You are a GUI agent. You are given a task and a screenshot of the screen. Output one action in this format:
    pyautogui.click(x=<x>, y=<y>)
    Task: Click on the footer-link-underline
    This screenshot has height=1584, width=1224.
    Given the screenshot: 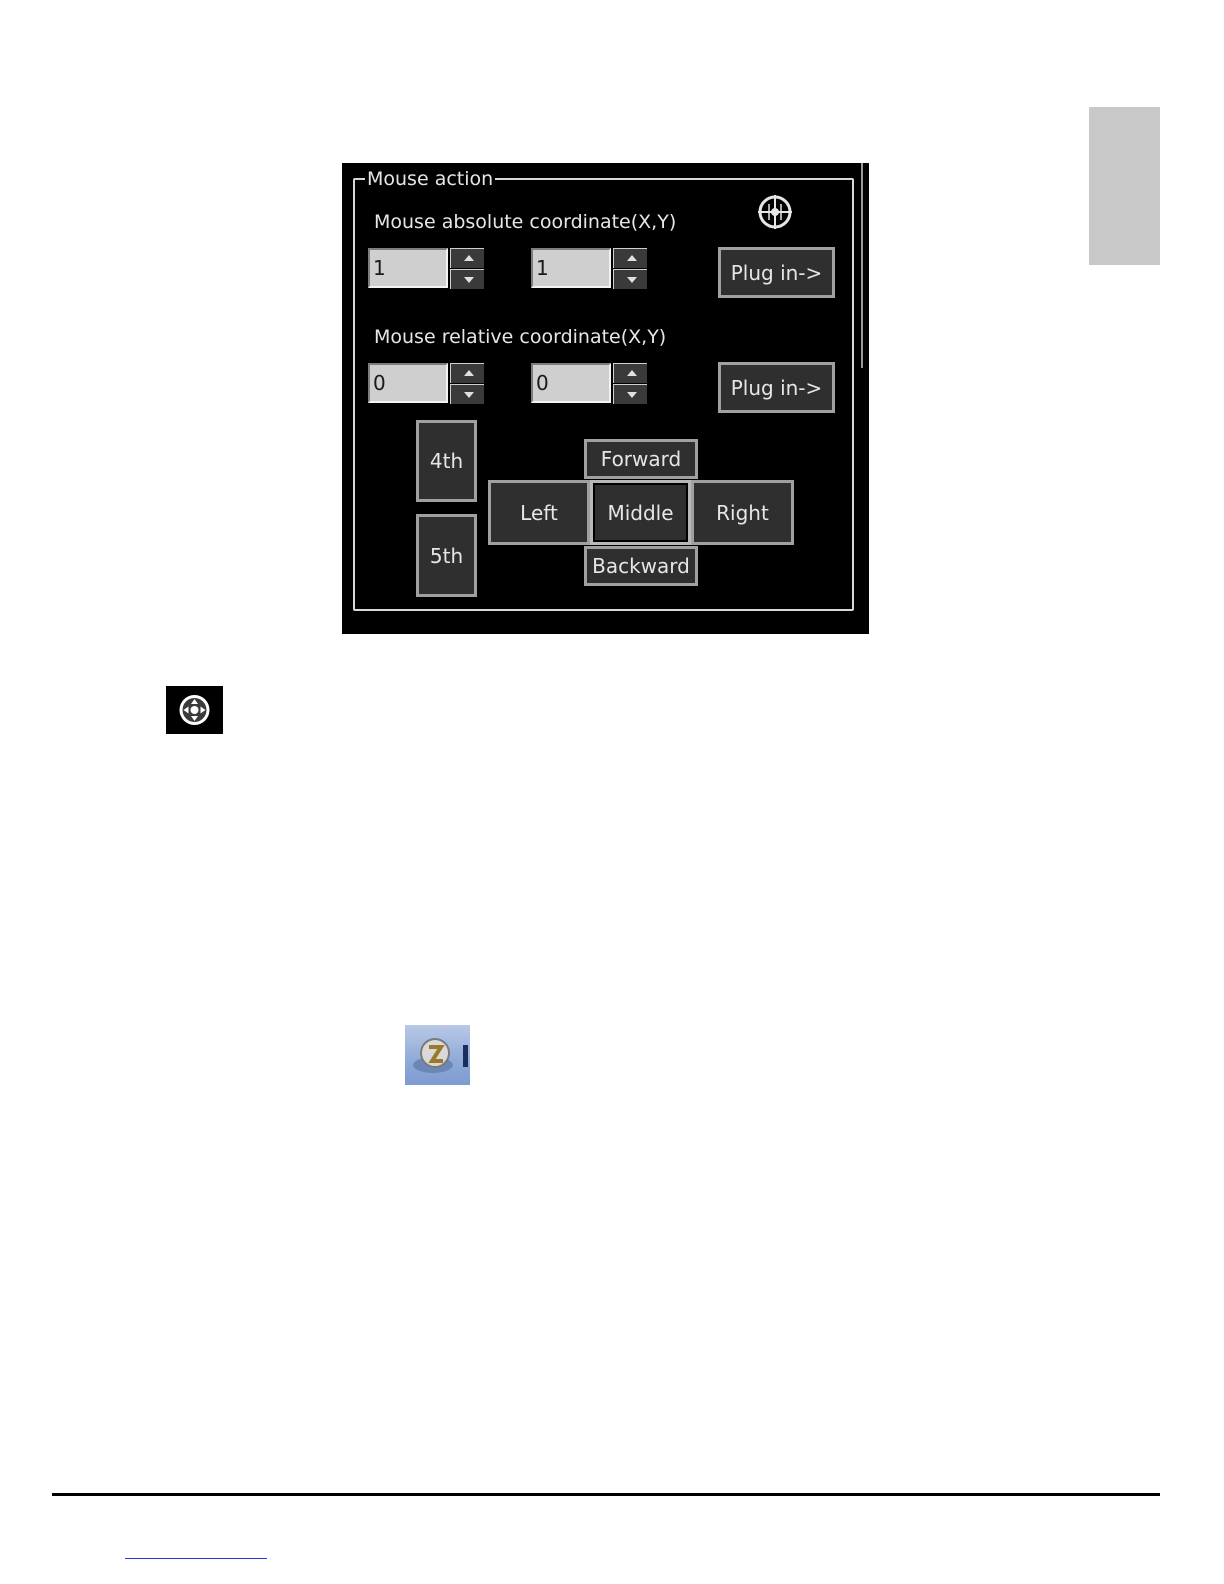 What is the action you would take?
    pyautogui.click(x=196, y=1558)
    